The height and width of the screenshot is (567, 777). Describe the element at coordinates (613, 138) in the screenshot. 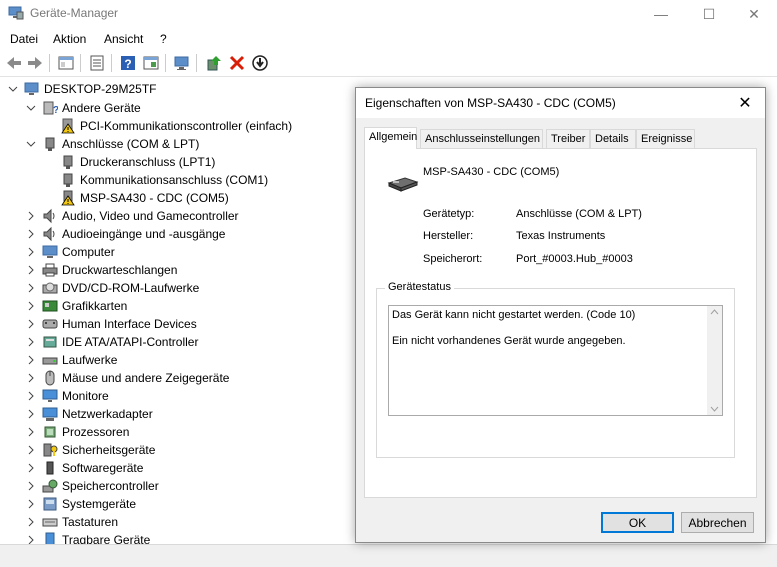

I see `tab-details: Details` at that location.